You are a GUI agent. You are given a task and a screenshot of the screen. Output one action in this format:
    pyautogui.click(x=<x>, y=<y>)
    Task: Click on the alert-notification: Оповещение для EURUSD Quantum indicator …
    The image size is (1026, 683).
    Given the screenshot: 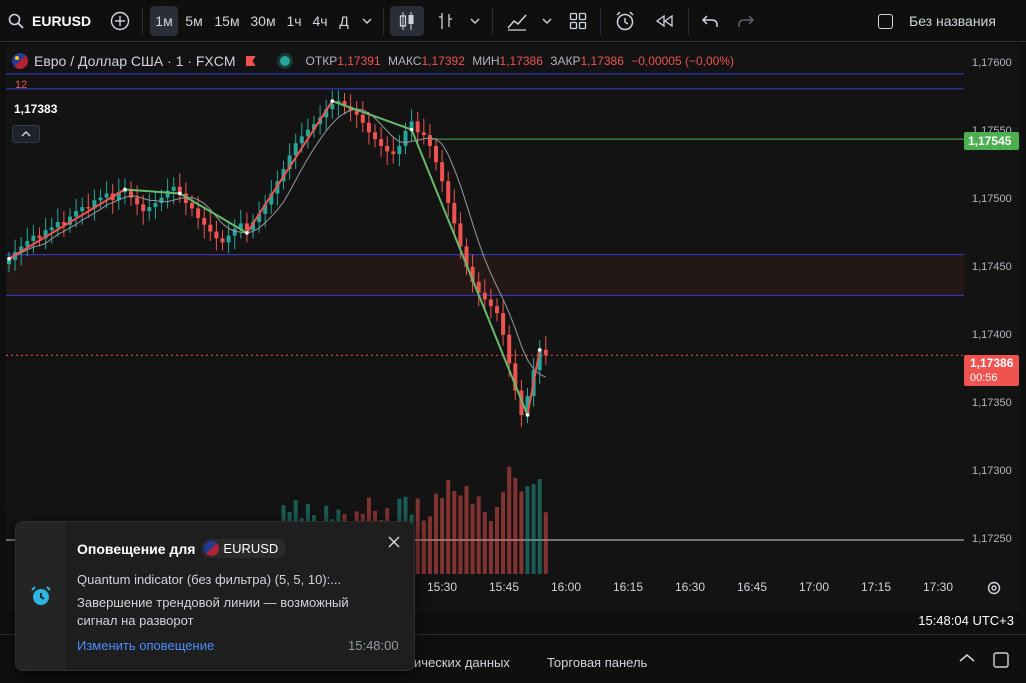 What is the action you would take?
    pyautogui.click(x=215, y=596)
    